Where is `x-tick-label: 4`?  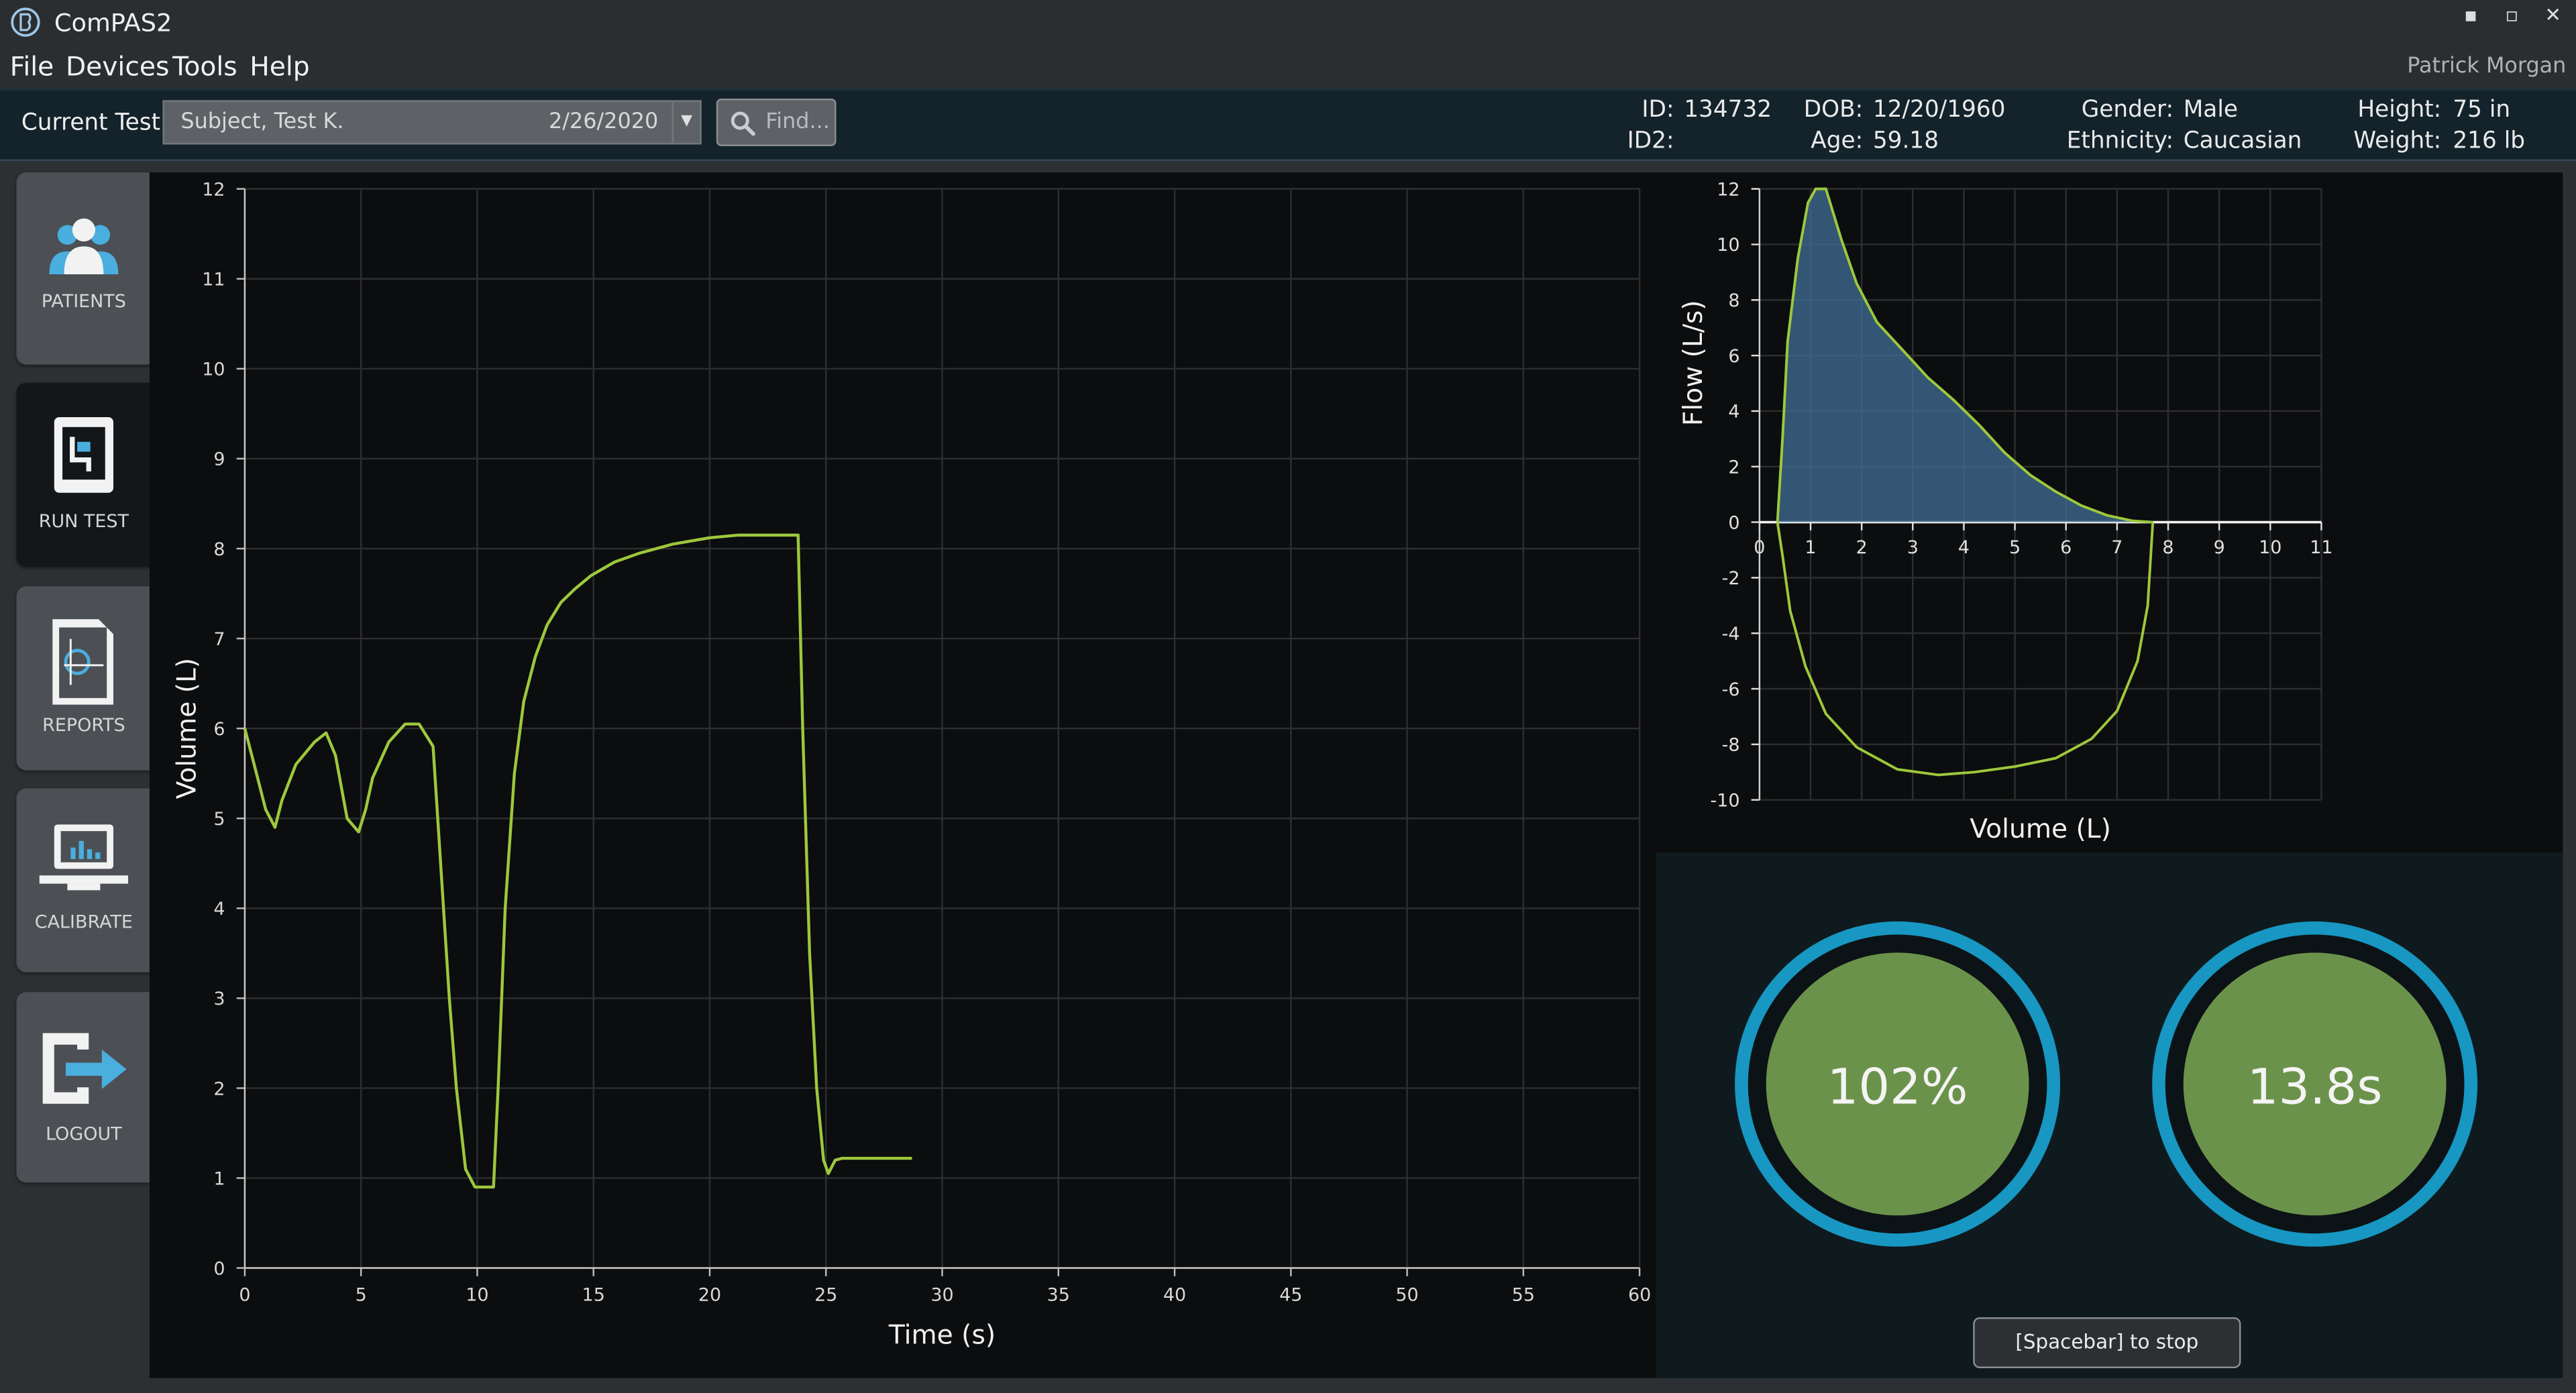 x-tick-label: 4 is located at coordinates (1964, 547).